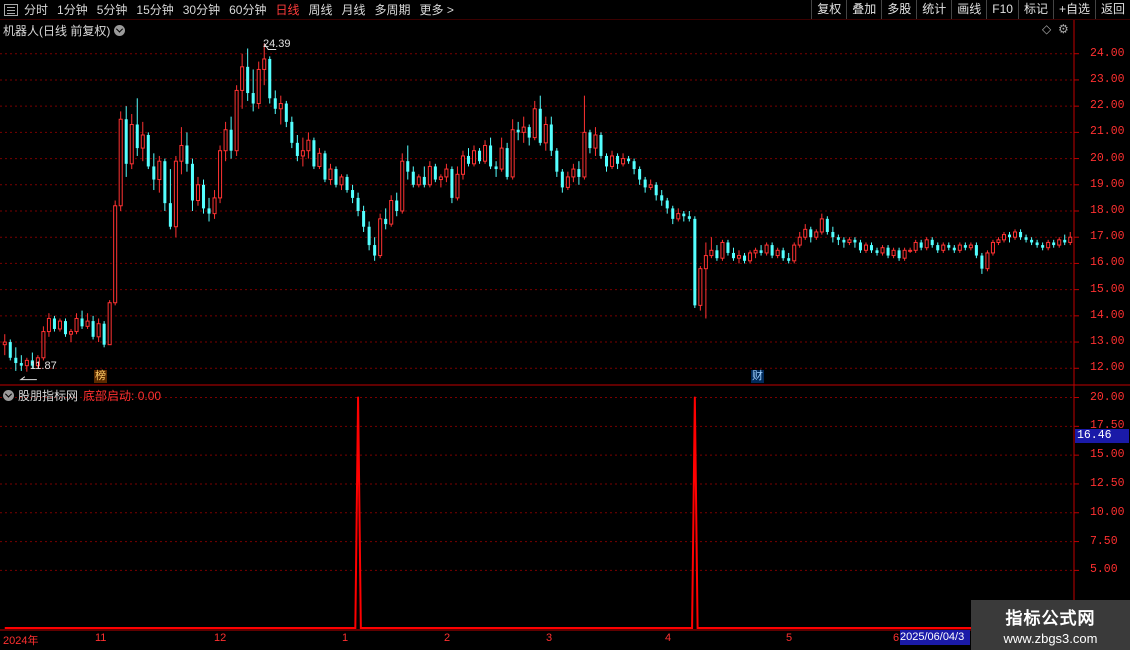 The height and width of the screenshot is (650, 1130). What do you see at coordinates (48, 396) in the screenshot?
I see `indicator-source: 股朋指标网` at bounding box center [48, 396].